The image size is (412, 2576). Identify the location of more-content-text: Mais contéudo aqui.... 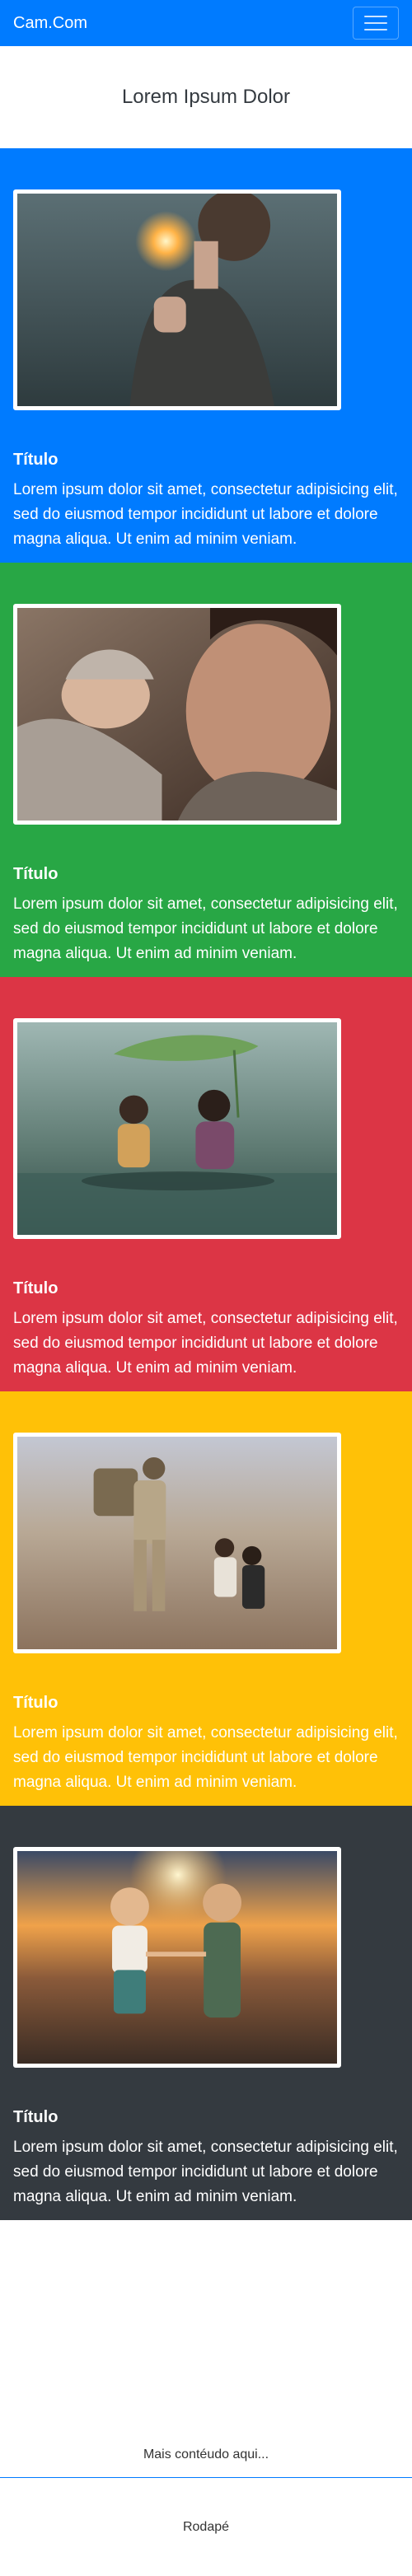
(206, 2454).